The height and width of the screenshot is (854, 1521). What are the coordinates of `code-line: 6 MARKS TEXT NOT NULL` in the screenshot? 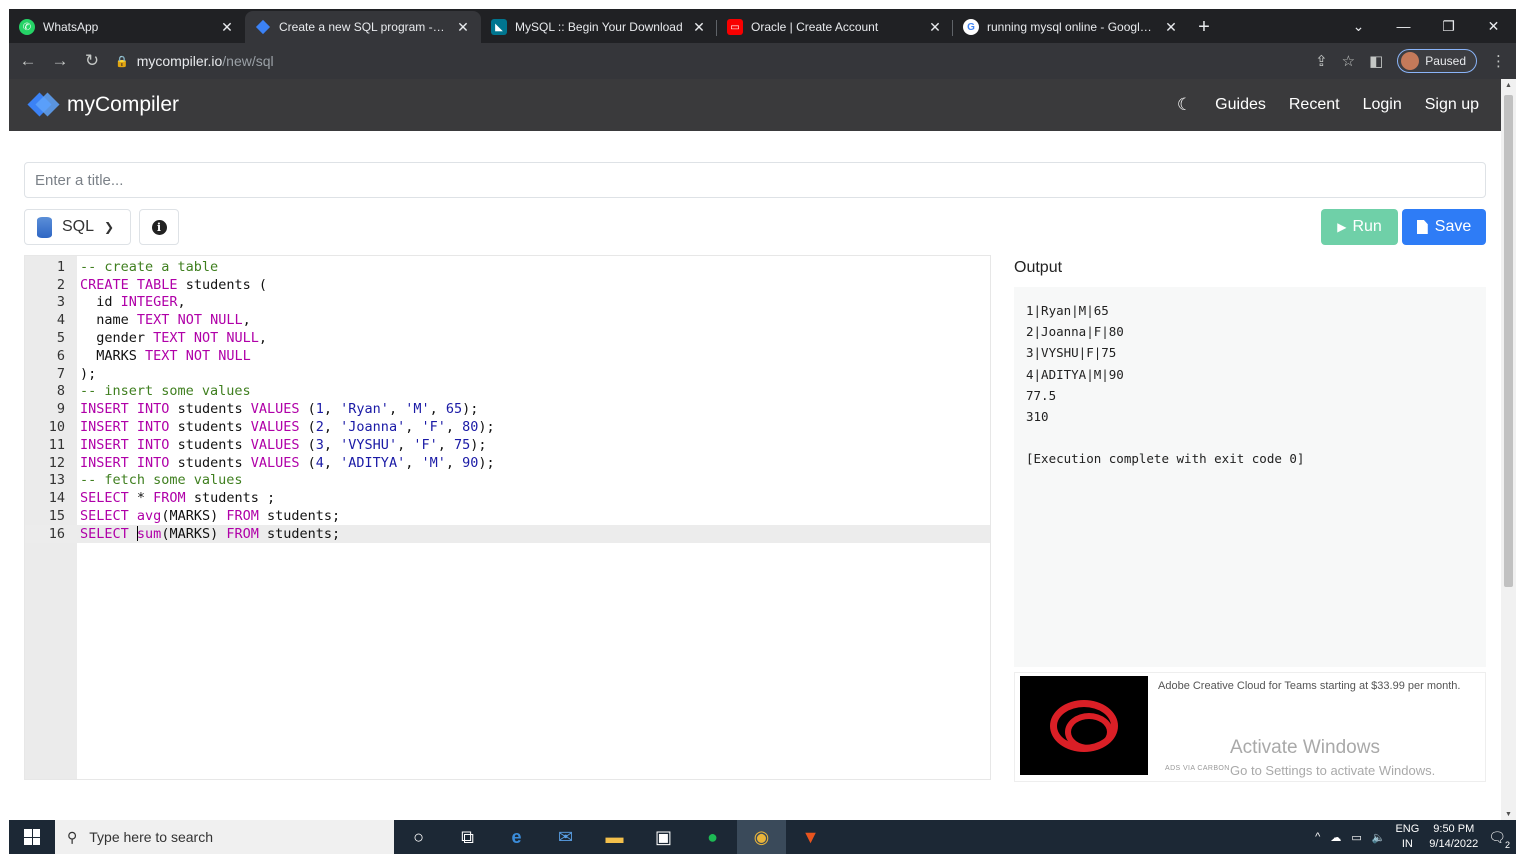 It's located at (507, 356).